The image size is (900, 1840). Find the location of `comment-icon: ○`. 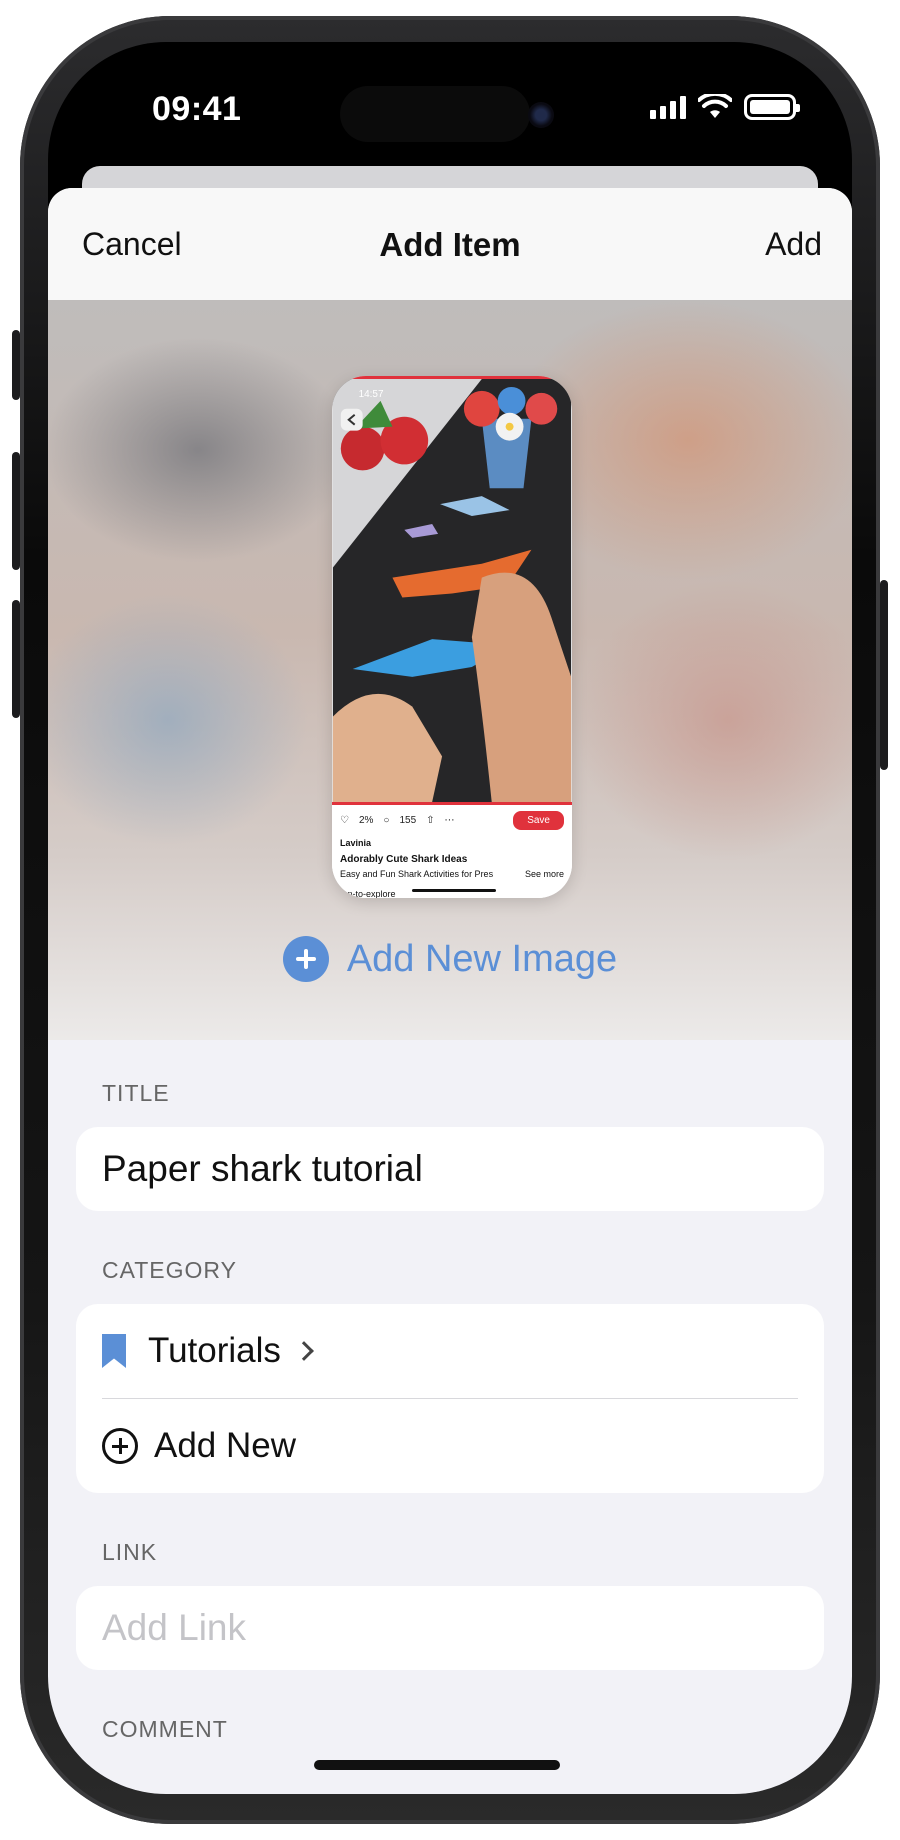

comment-icon: ○ is located at coordinates (386, 820).